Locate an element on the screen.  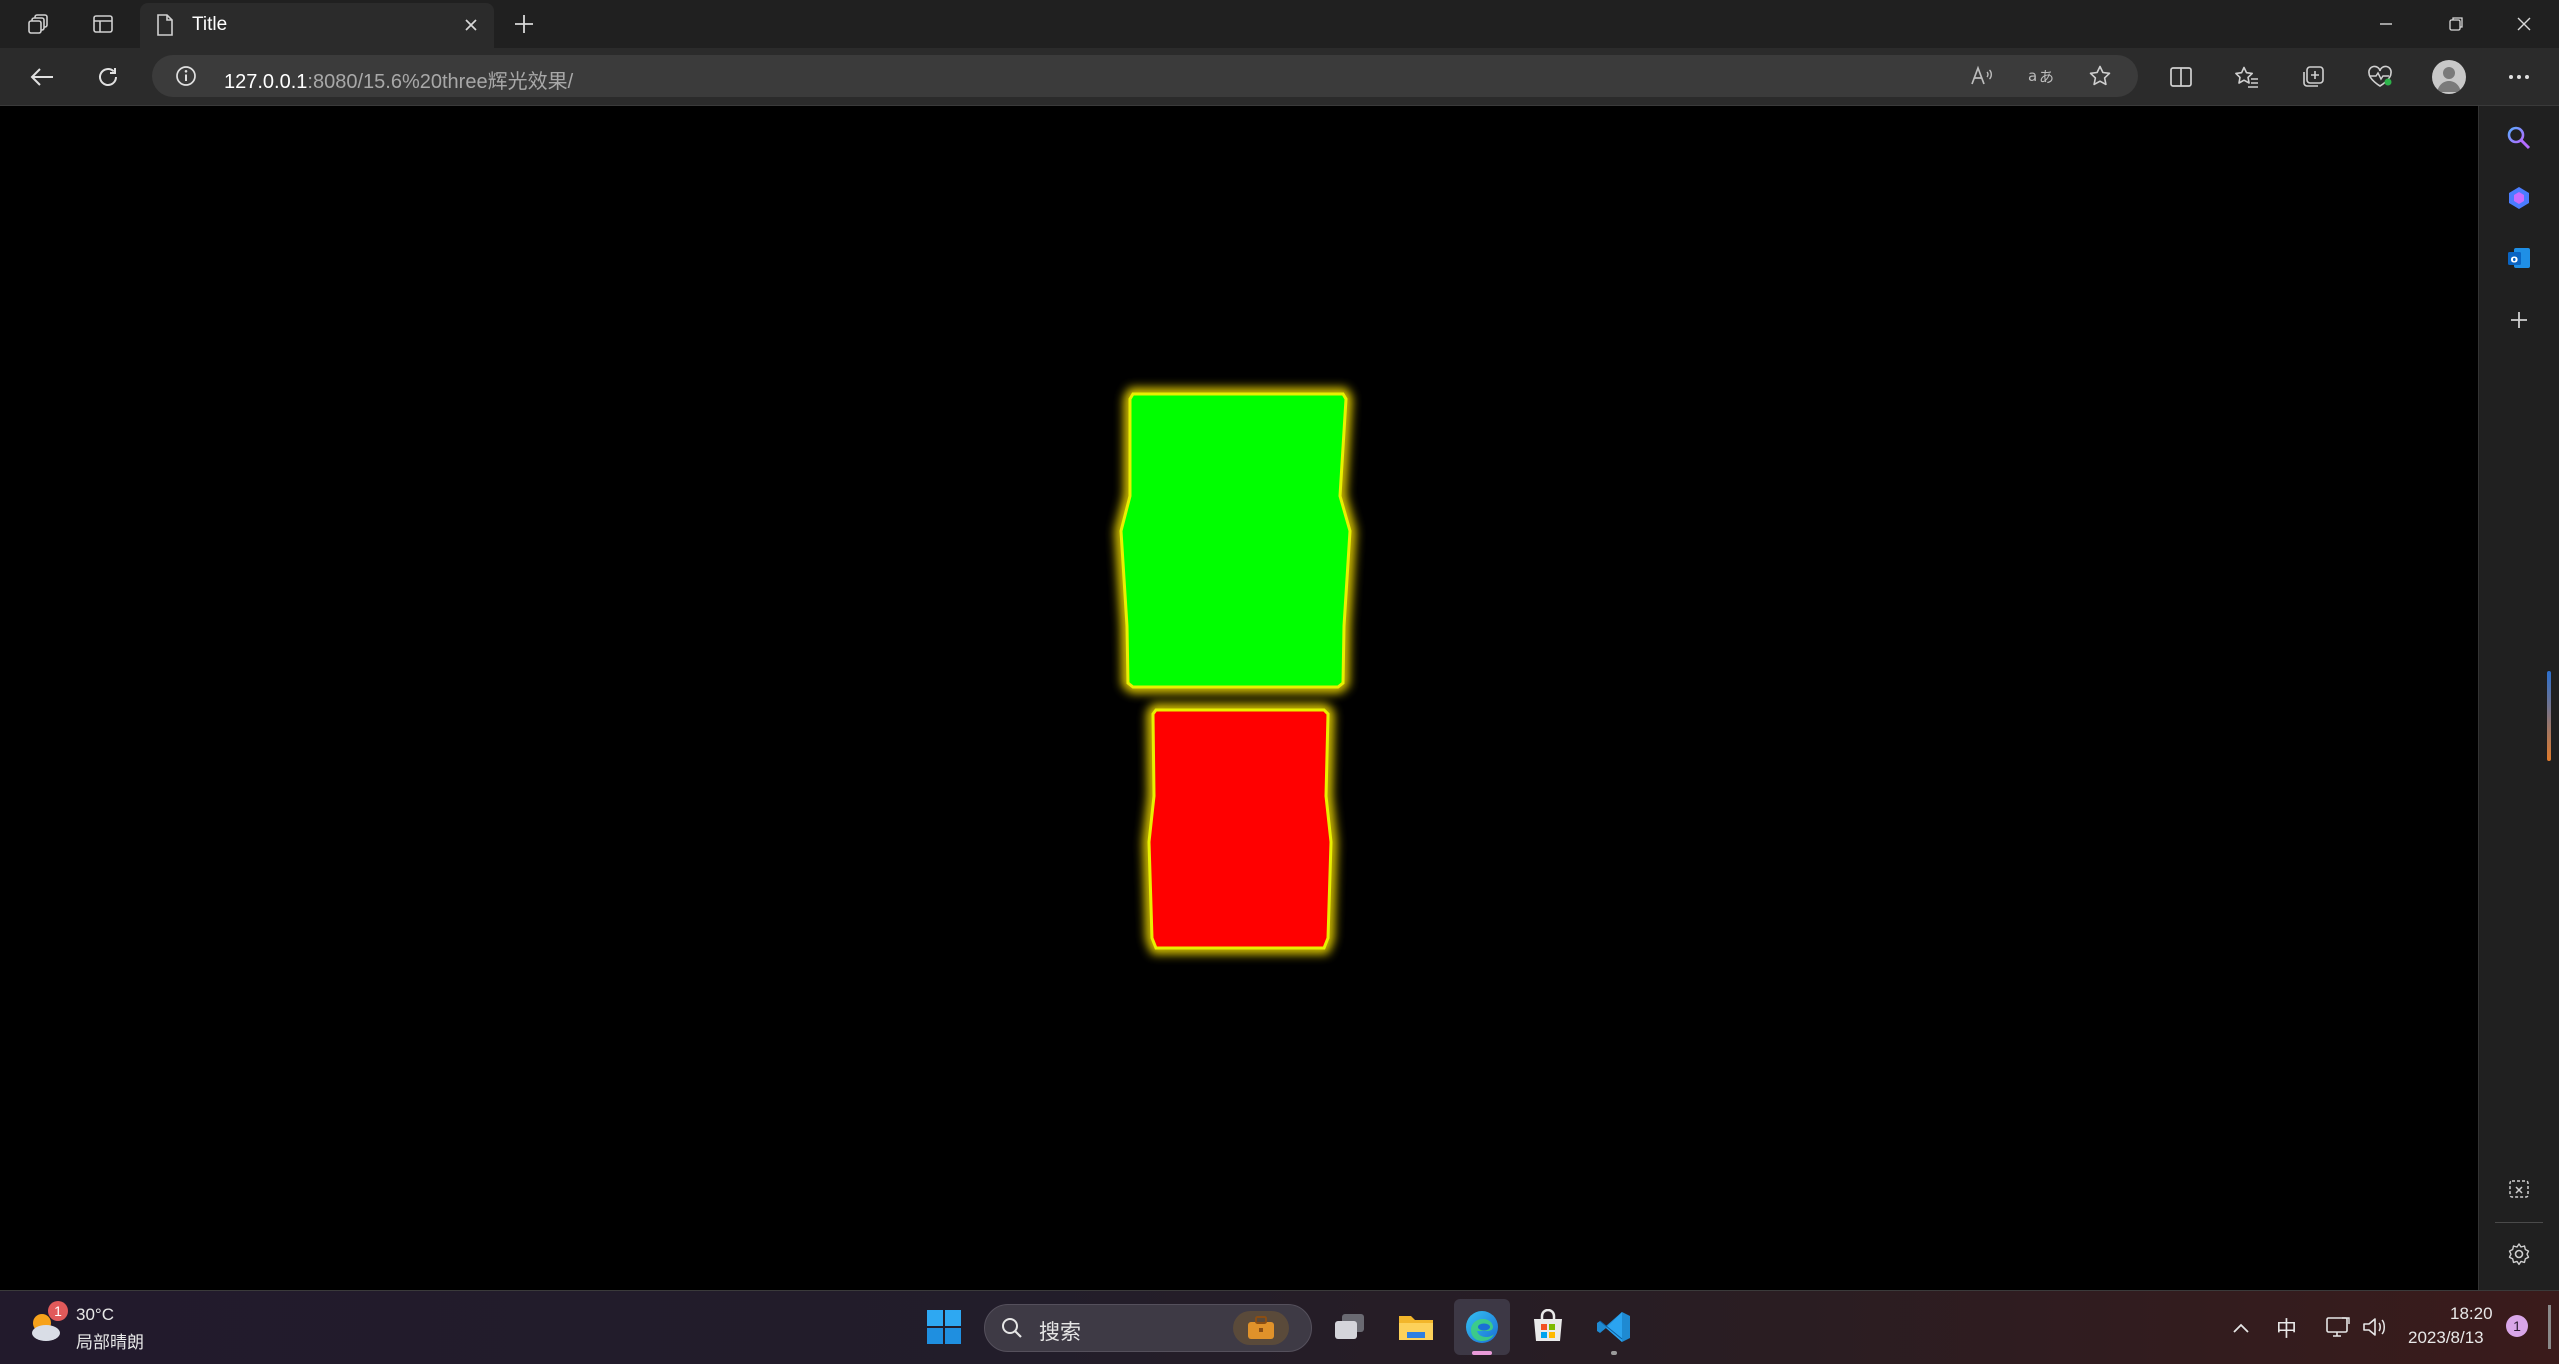
restore-icon is located at coordinates (2456, 24).